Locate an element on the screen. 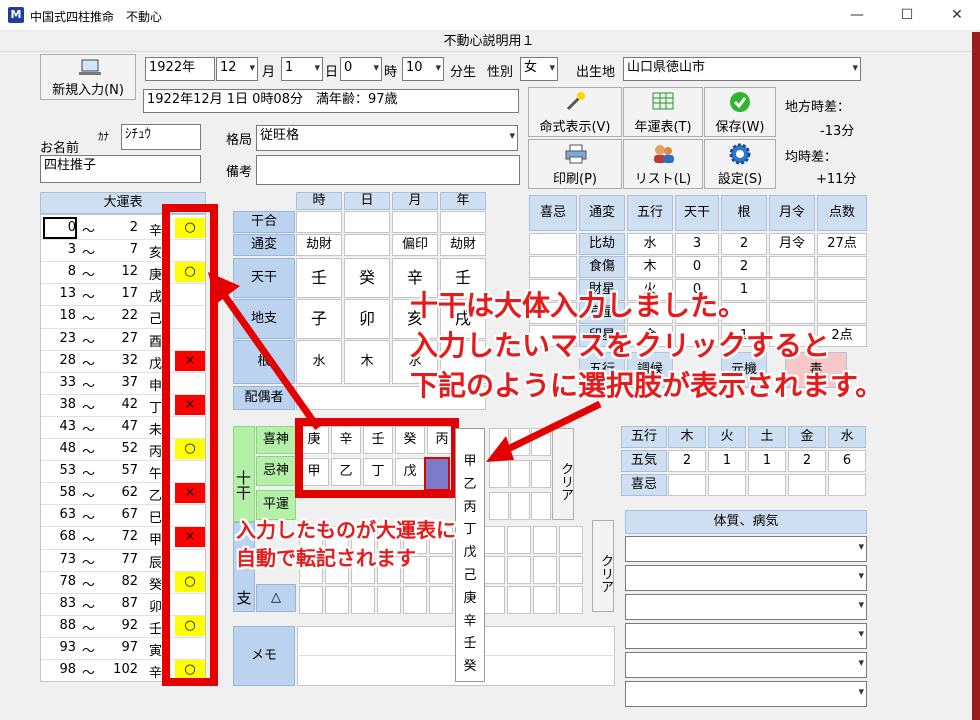  option-item-8: 壬 is located at coordinates (470, 641).